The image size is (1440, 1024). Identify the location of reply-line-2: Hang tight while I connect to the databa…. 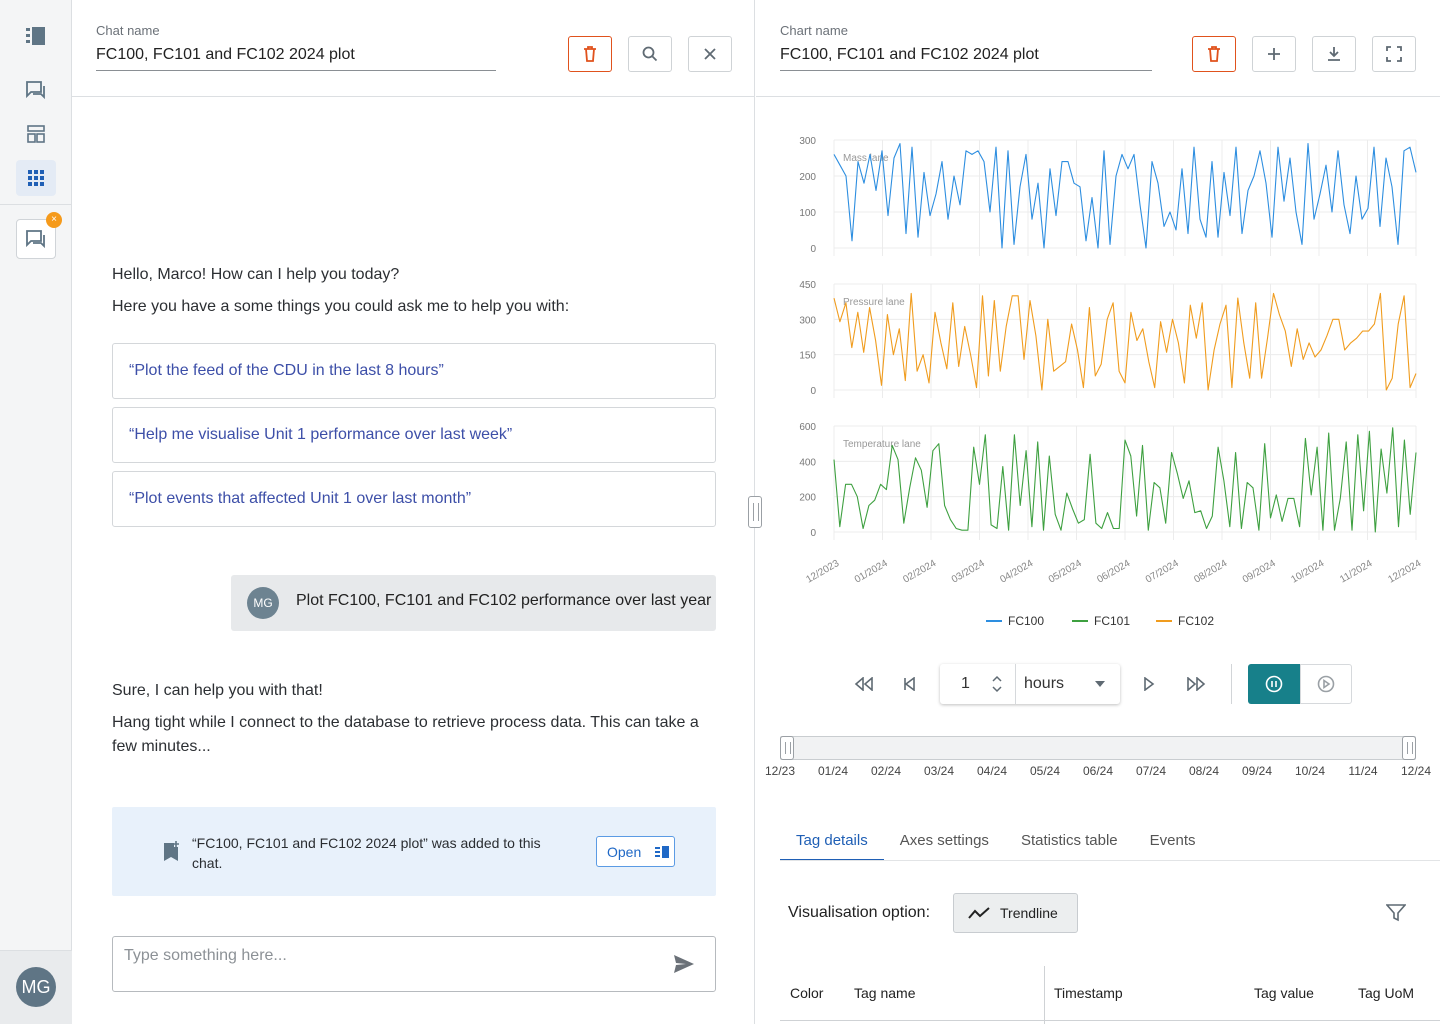
(405, 734).